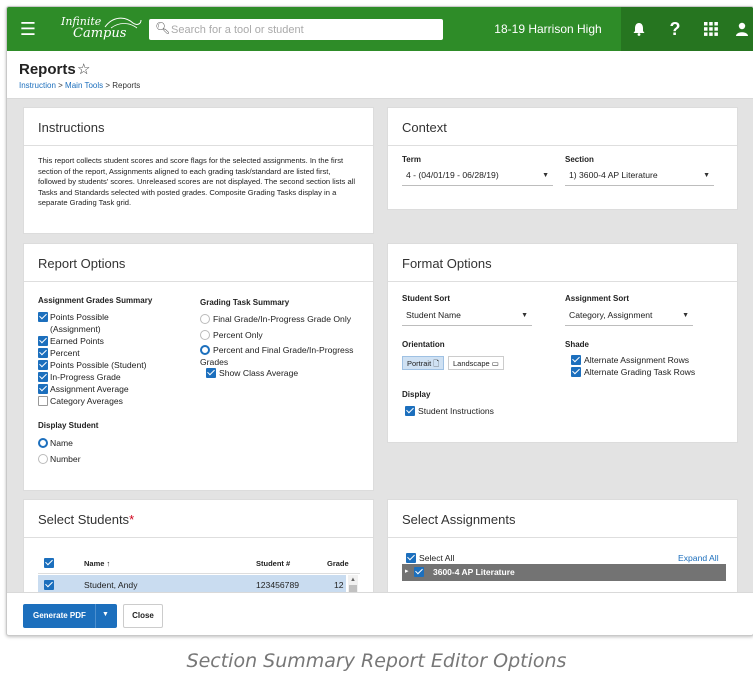  Describe the element at coordinates (84, 519) in the screenshot. I see `select-students-title: Select Students` at that location.